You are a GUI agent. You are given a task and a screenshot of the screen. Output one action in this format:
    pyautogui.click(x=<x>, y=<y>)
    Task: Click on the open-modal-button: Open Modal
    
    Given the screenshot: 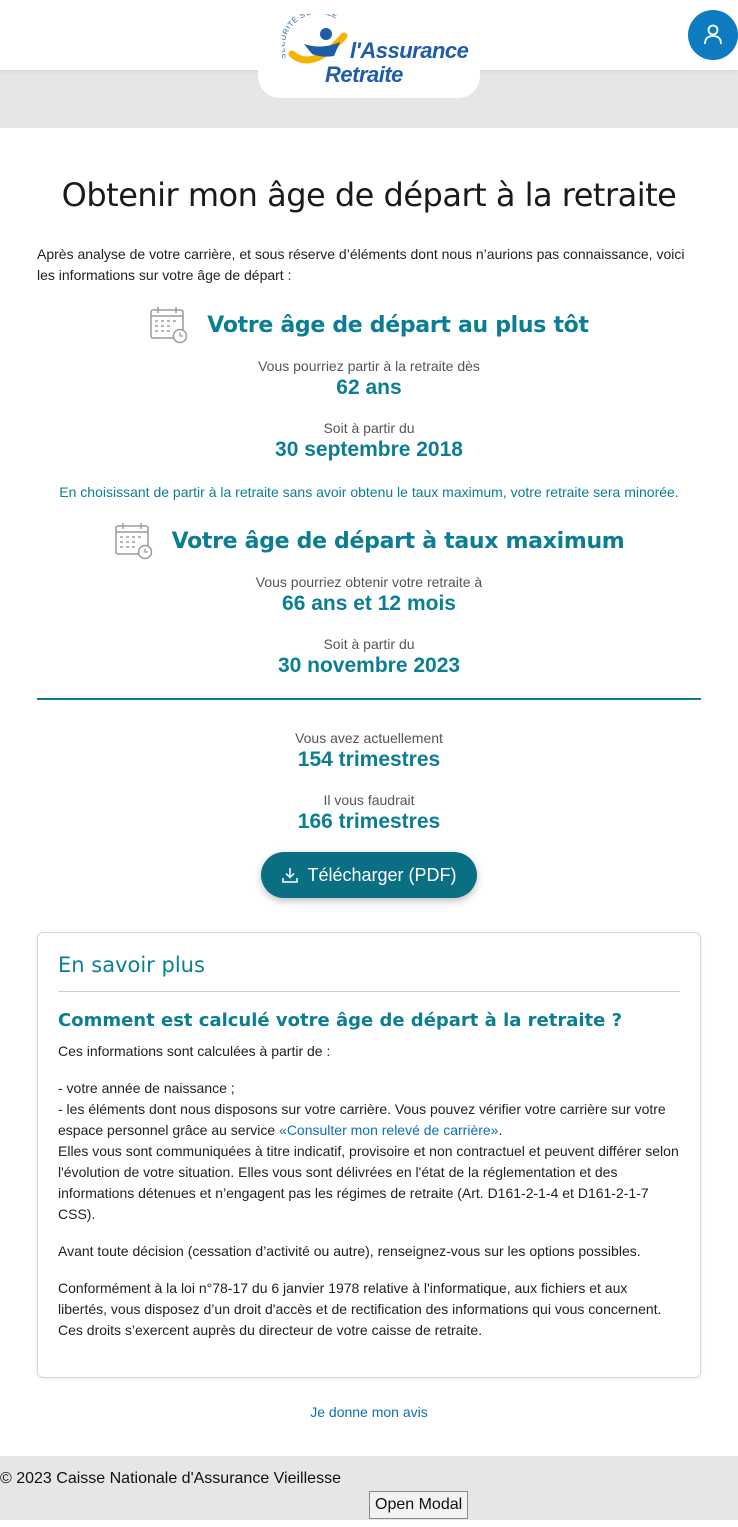 What is the action you would take?
    pyautogui.click(x=419, y=1505)
    